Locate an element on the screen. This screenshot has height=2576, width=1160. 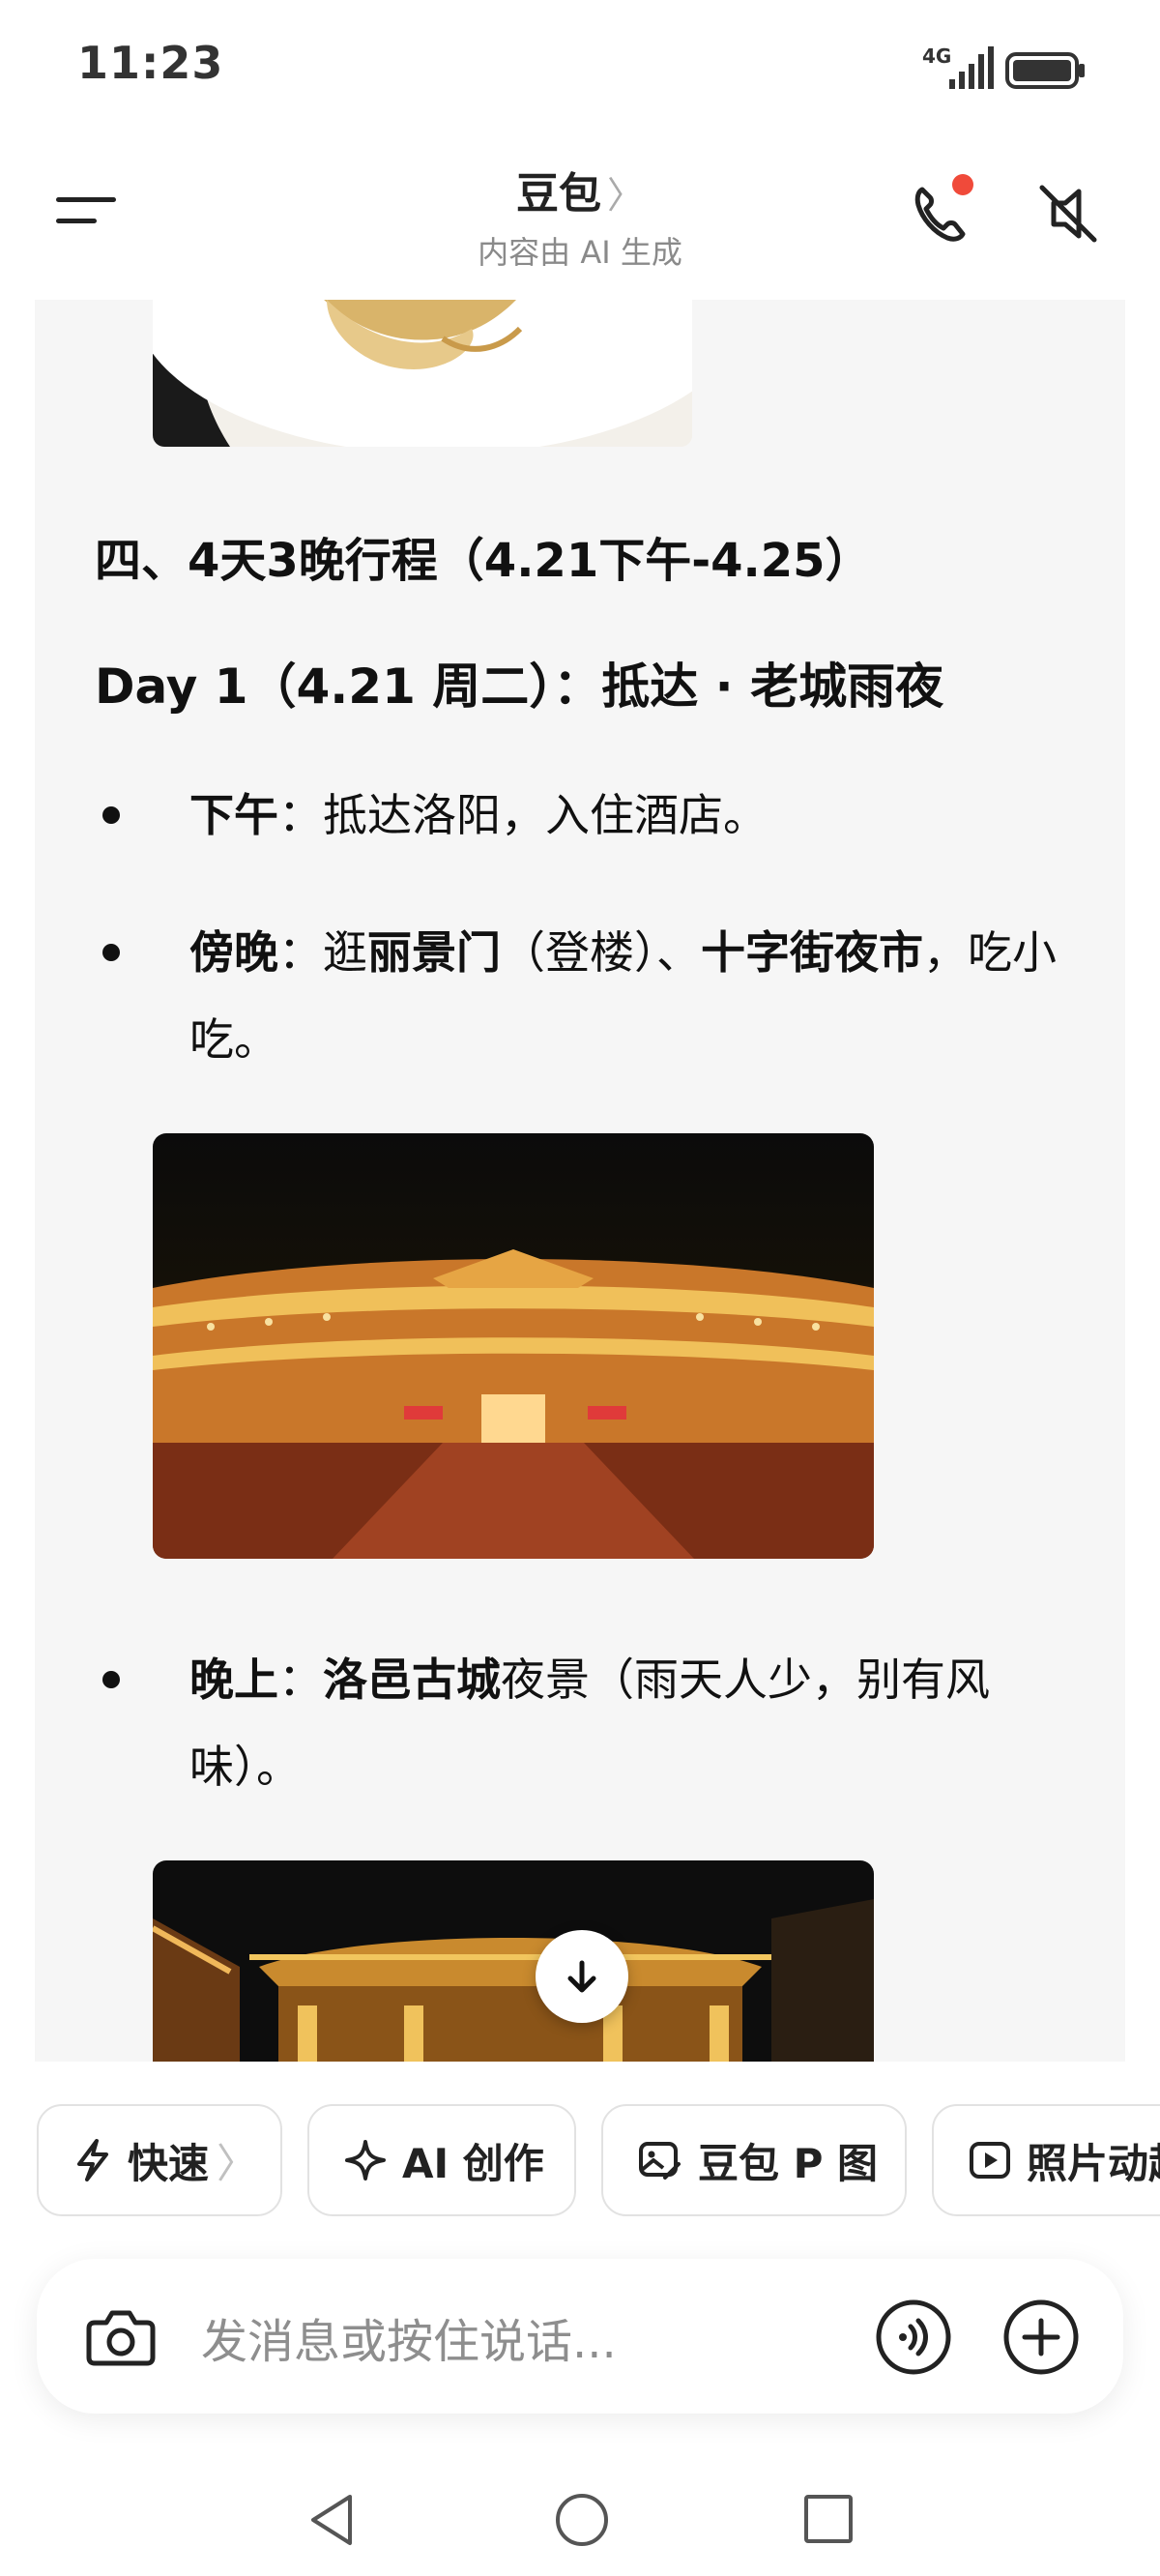
app-header: 豆包〉 内容由 AI 生成 is located at coordinates (580, 217).